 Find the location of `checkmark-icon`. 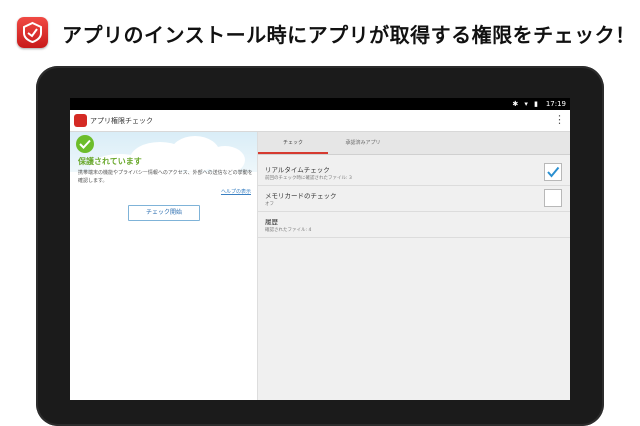

checkmark-icon is located at coordinates (553, 172).